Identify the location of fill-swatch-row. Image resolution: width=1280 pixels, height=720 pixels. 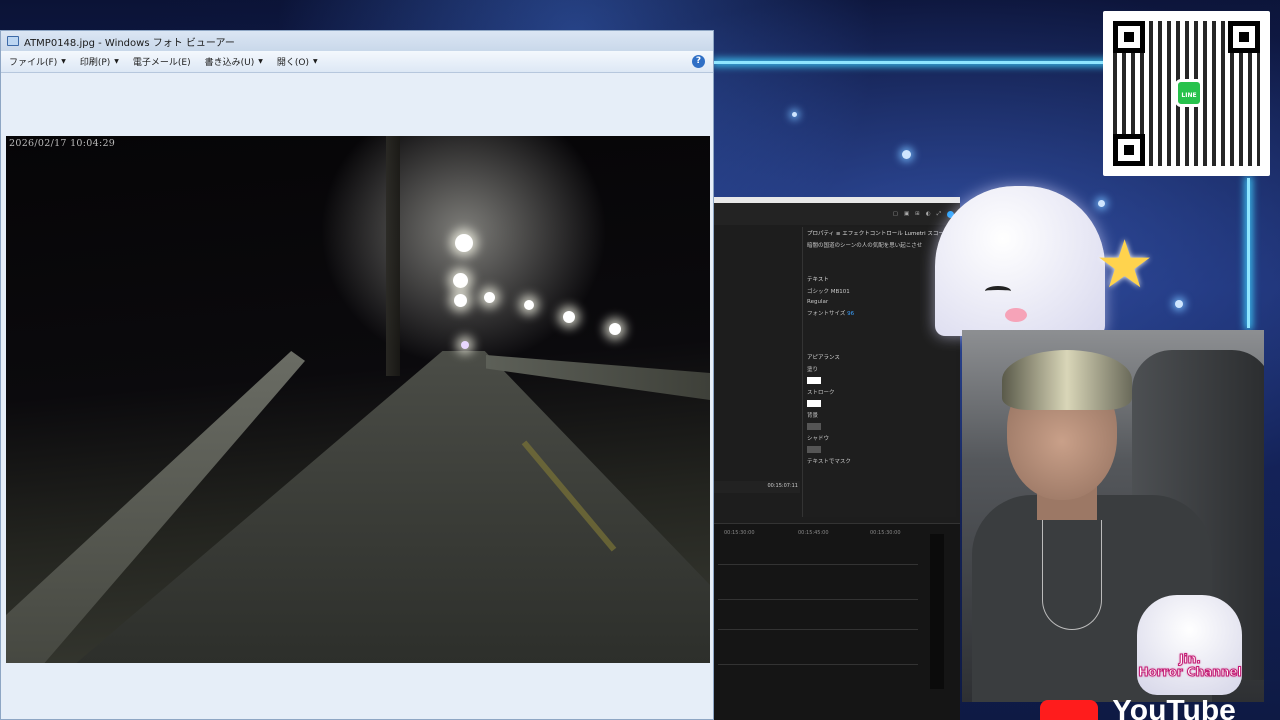
(879, 380).